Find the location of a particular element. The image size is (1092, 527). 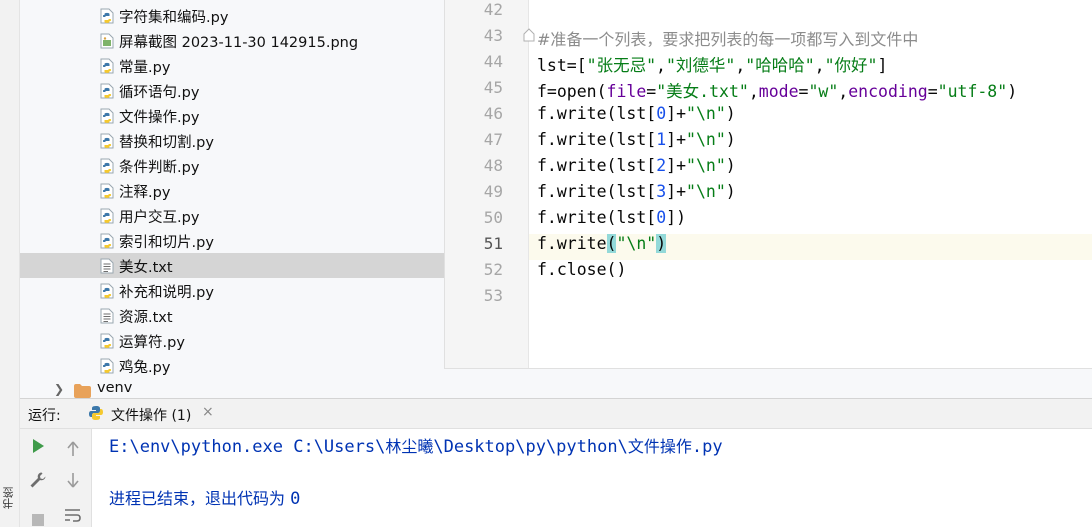

tree-file-item: 资源.txt is located at coordinates (232, 315).